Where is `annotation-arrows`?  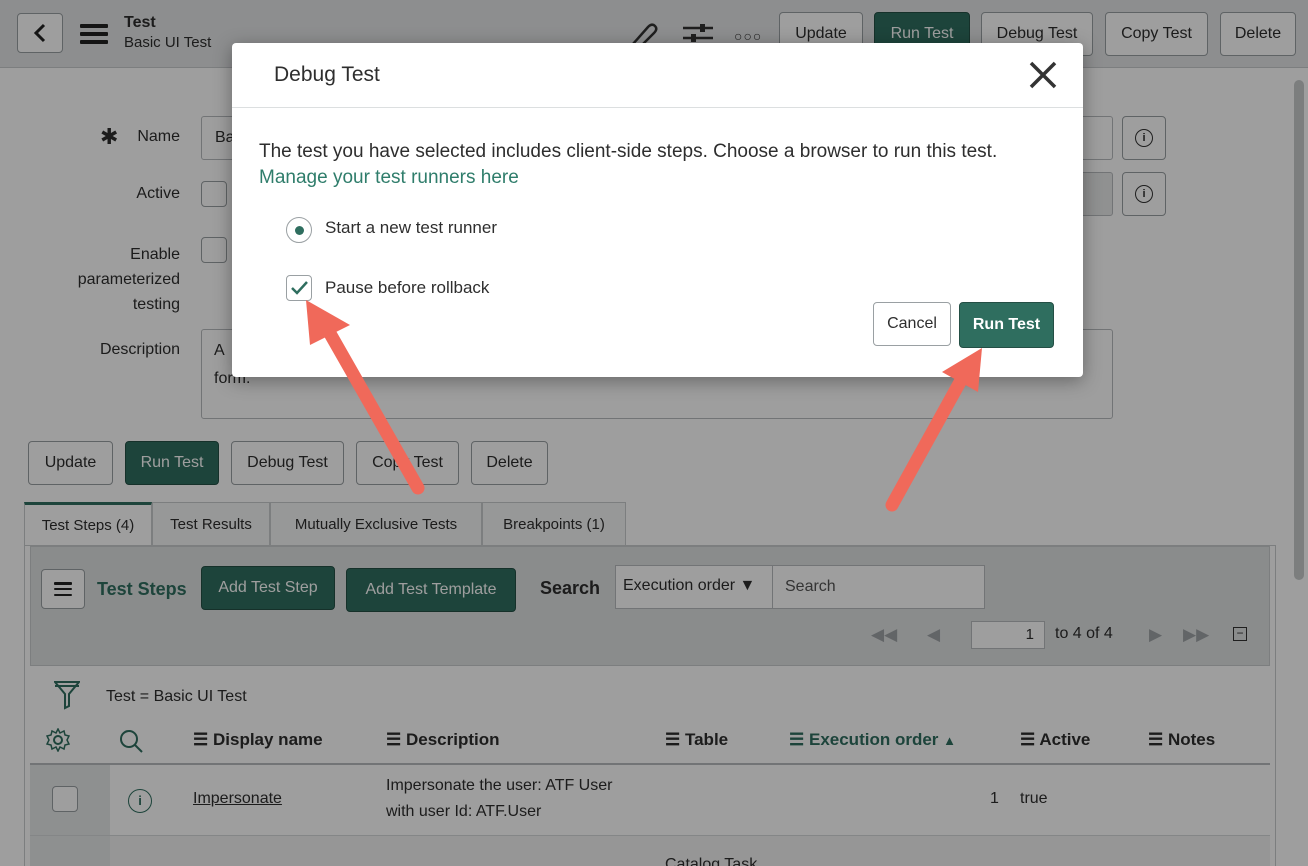 annotation-arrows is located at coordinates (644, 406).